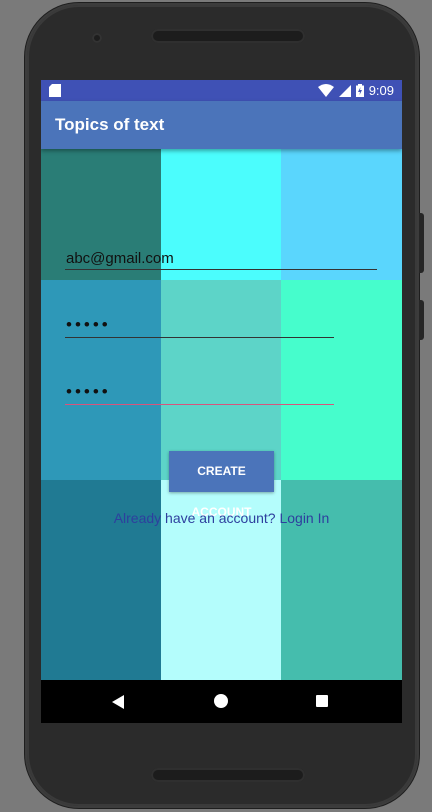 This screenshot has height=812, width=432. Describe the element at coordinates (421, 320) in the screenshot. I see `power-button` at that location.